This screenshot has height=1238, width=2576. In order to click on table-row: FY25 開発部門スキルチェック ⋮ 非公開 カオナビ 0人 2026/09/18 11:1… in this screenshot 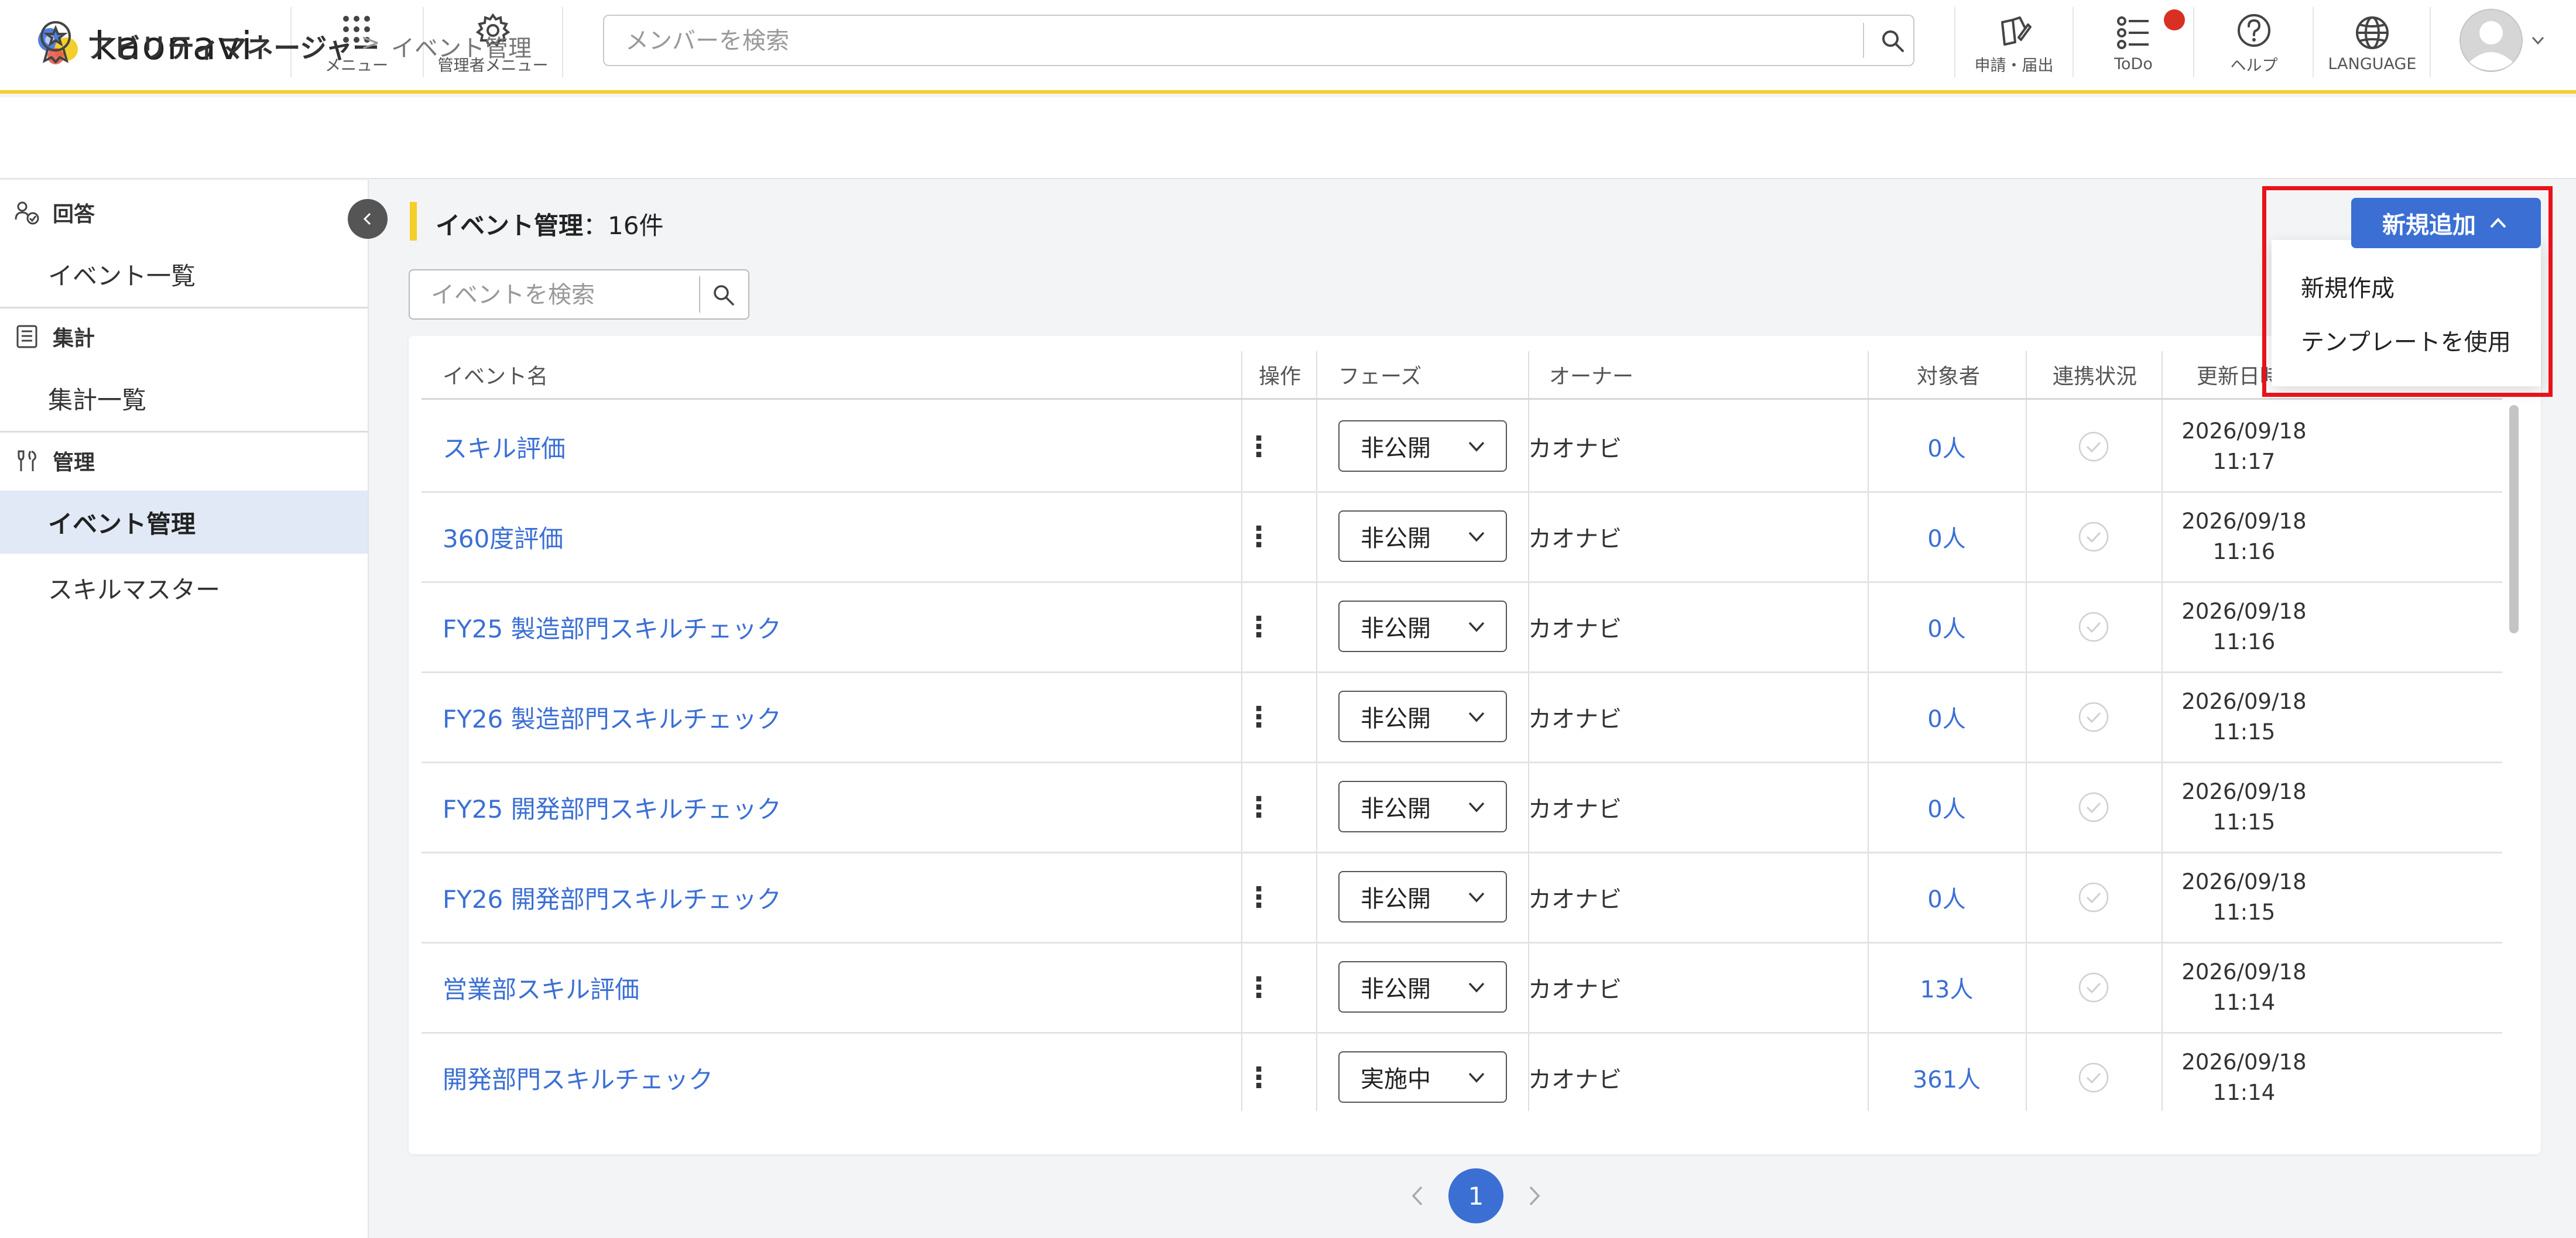, I will do `click(1462, 807)`.